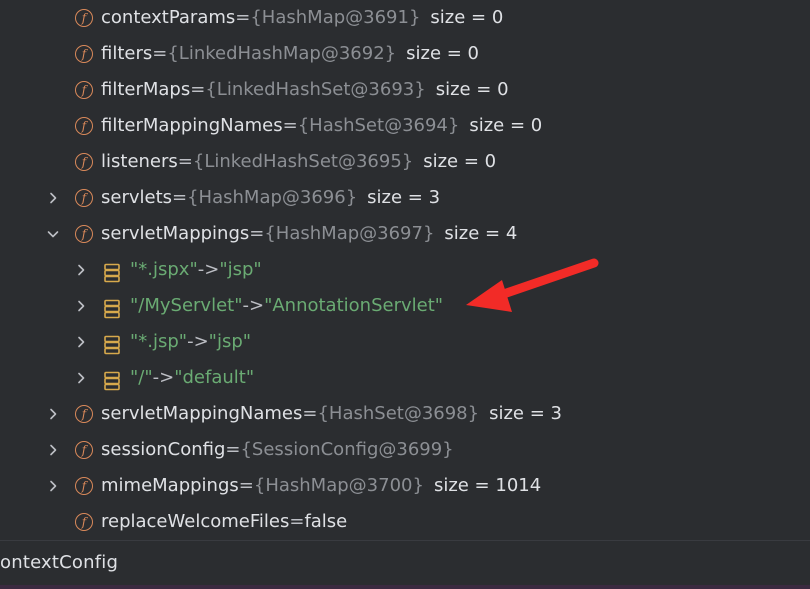  What do you see at coordinates (315, 89) in the screenshot?
I see `object-reference: {LinkedHashSet@3693}` at bounding box center [315, 89].